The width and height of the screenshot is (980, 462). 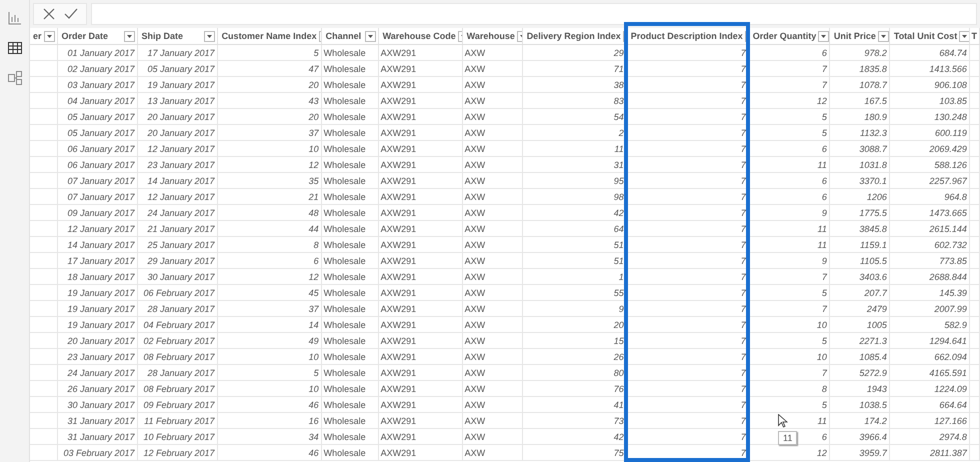 I want to click on table-cell: 14, so click(x=269, y=324).